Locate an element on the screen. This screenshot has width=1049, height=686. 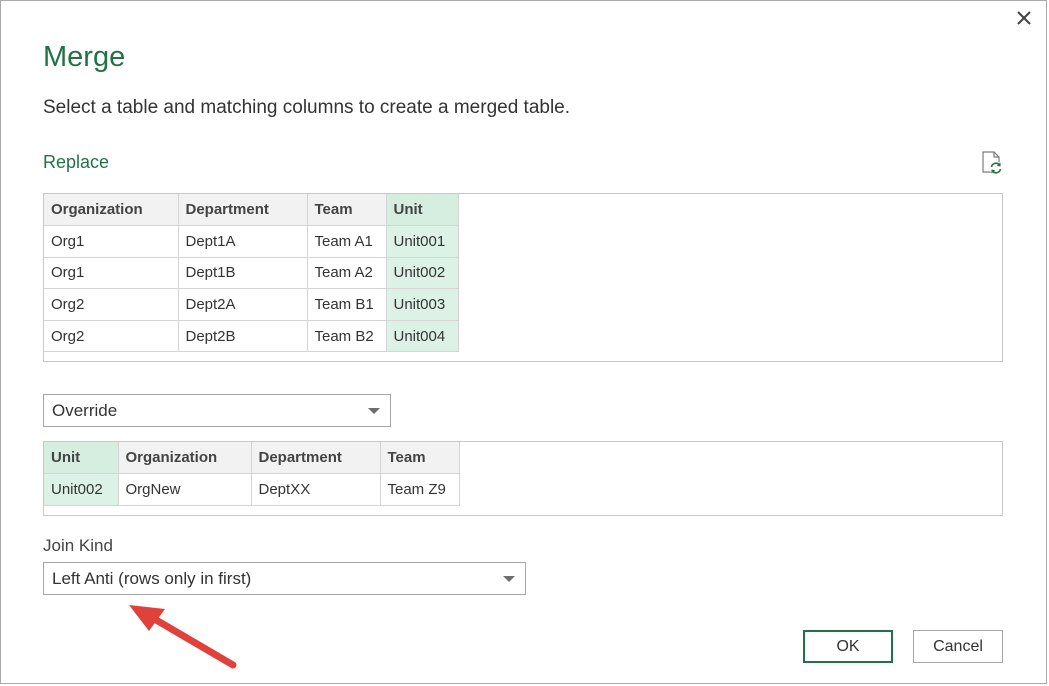
table-cell: Unit004 is located at coordinates (422, 336).